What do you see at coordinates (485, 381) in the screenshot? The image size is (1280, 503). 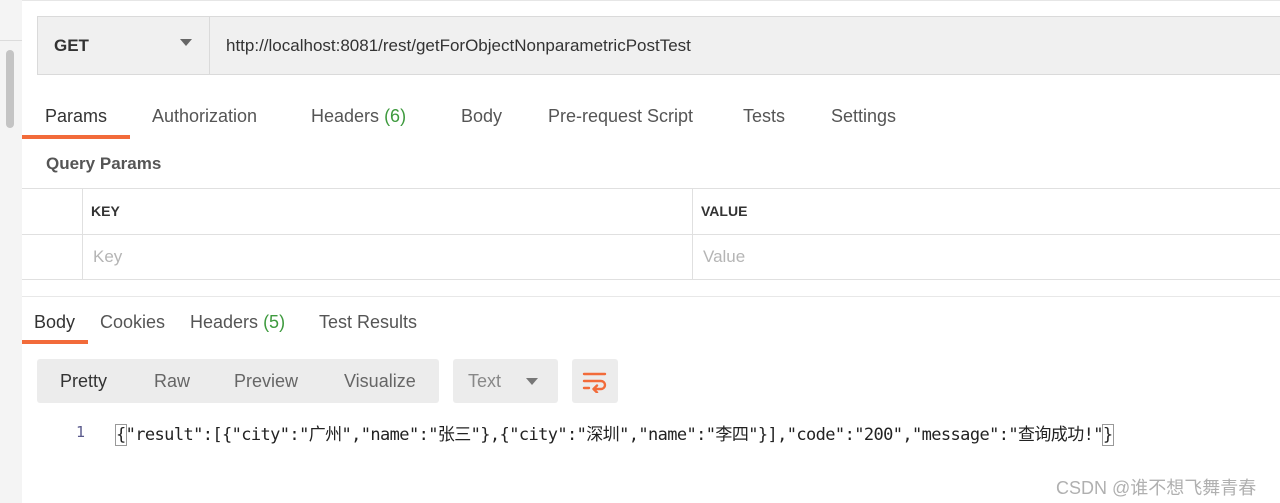 I see `format-label: Text` at bounding box center [485, 381].